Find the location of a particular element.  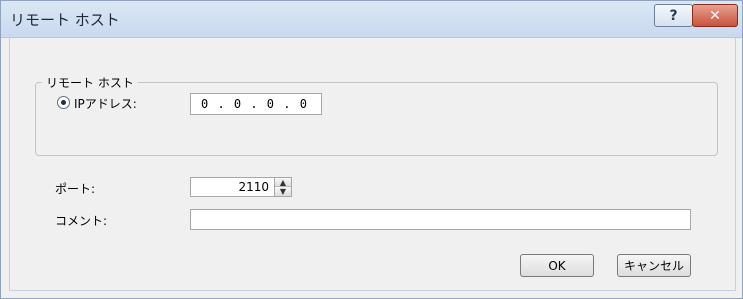

port-label: ポート: is located at coordinates (75, 189).